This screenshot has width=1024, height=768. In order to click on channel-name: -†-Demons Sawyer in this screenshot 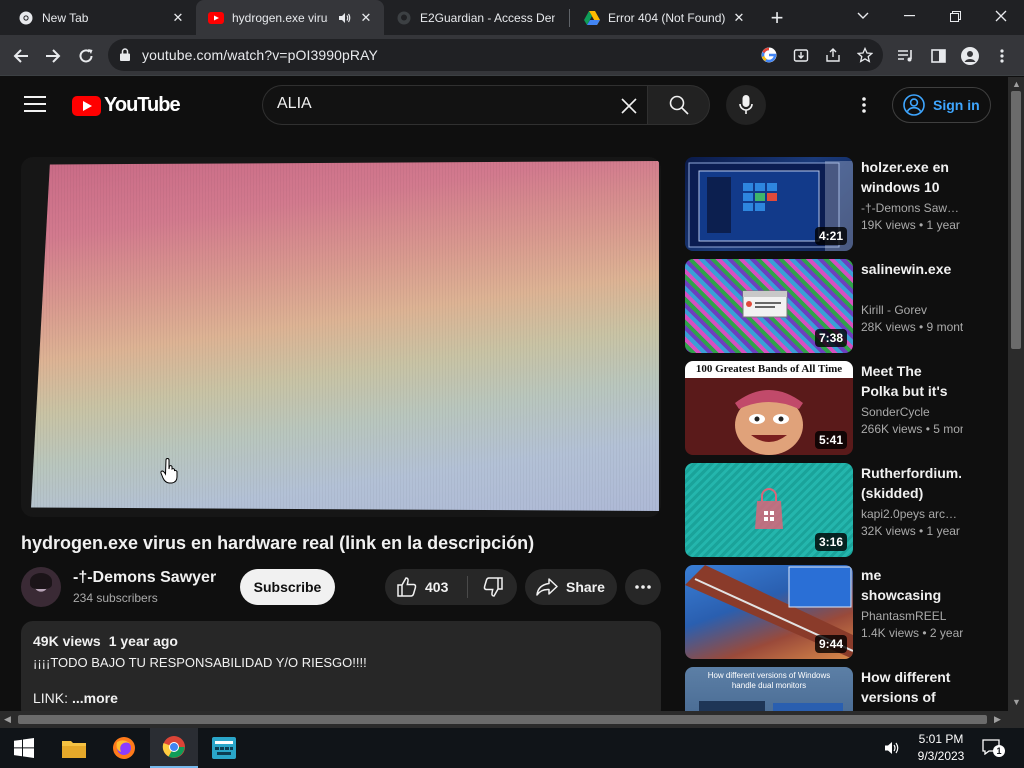, I will do `click(148, 578)`.